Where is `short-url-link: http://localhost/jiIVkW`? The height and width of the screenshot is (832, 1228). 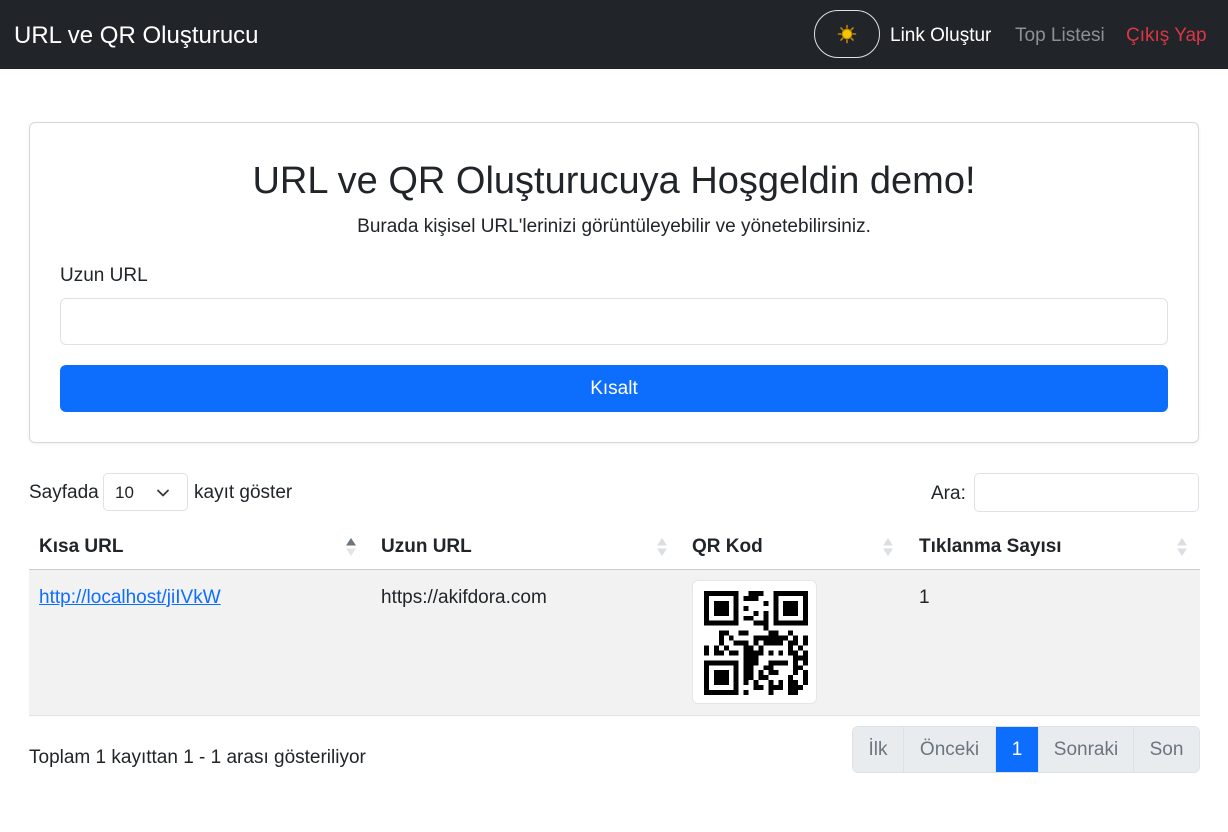 short-url-link: http://localhost/jiIVkW is located at coordinates (130, 598).